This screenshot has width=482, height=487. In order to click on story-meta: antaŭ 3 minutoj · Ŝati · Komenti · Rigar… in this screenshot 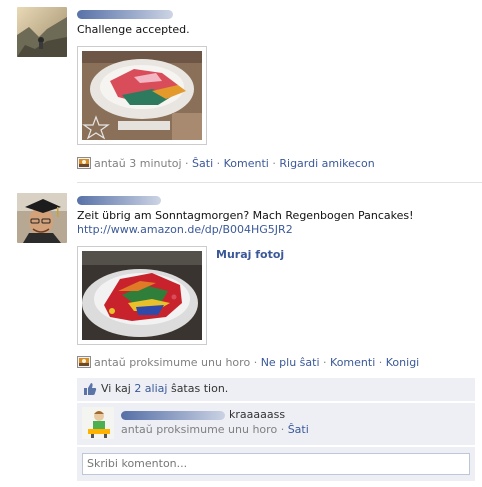, I will do `click(226, 164)`.